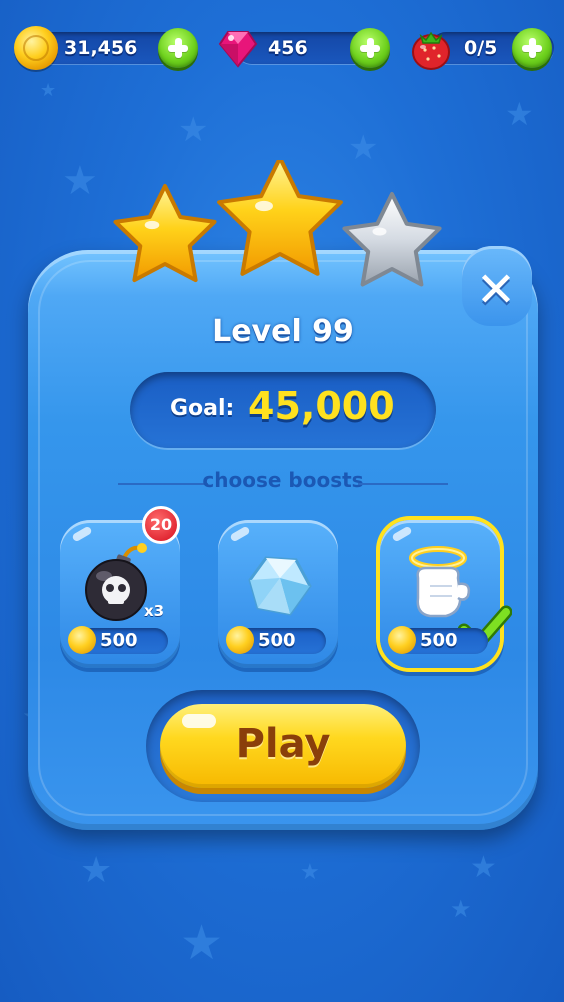 This screenshot has width=564, height=1002. I want to click on lives-value: 0/5, so click(481, 48).